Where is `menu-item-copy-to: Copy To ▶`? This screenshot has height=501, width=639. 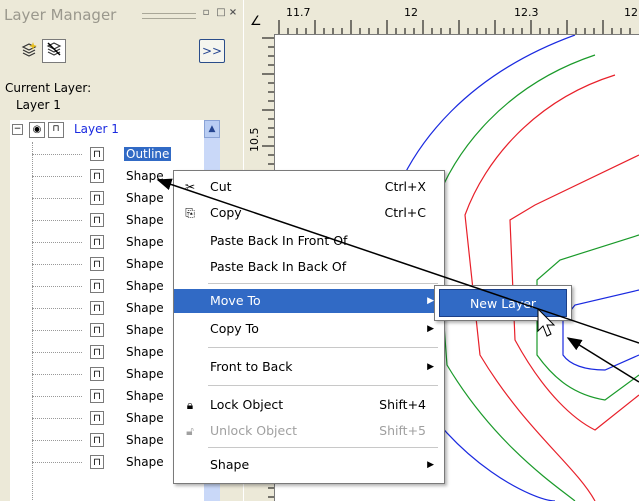
menu-item-copy-to: Copy To ▶ is located at coordinates (308, 329).